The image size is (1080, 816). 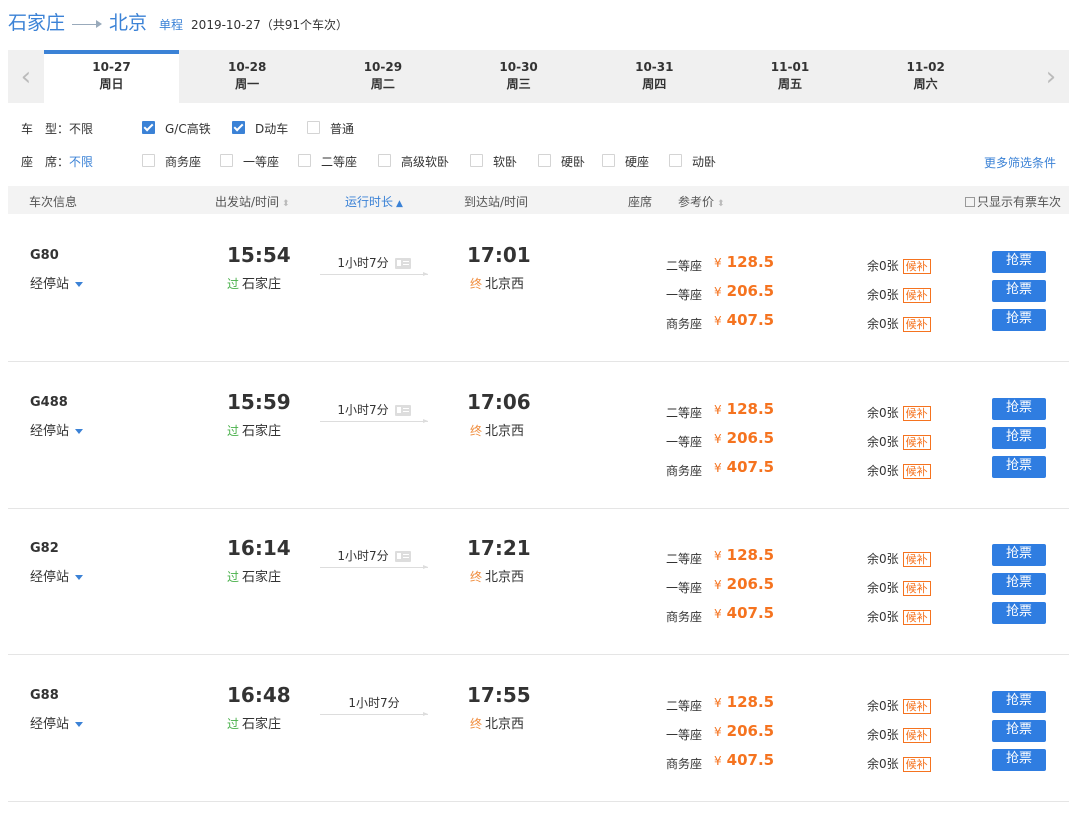 I want to click on caret-down-icon, so click(x=79, y=724).